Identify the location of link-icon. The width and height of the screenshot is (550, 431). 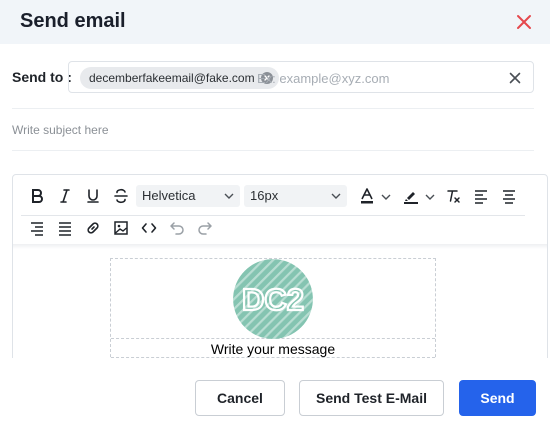
(93, 228).